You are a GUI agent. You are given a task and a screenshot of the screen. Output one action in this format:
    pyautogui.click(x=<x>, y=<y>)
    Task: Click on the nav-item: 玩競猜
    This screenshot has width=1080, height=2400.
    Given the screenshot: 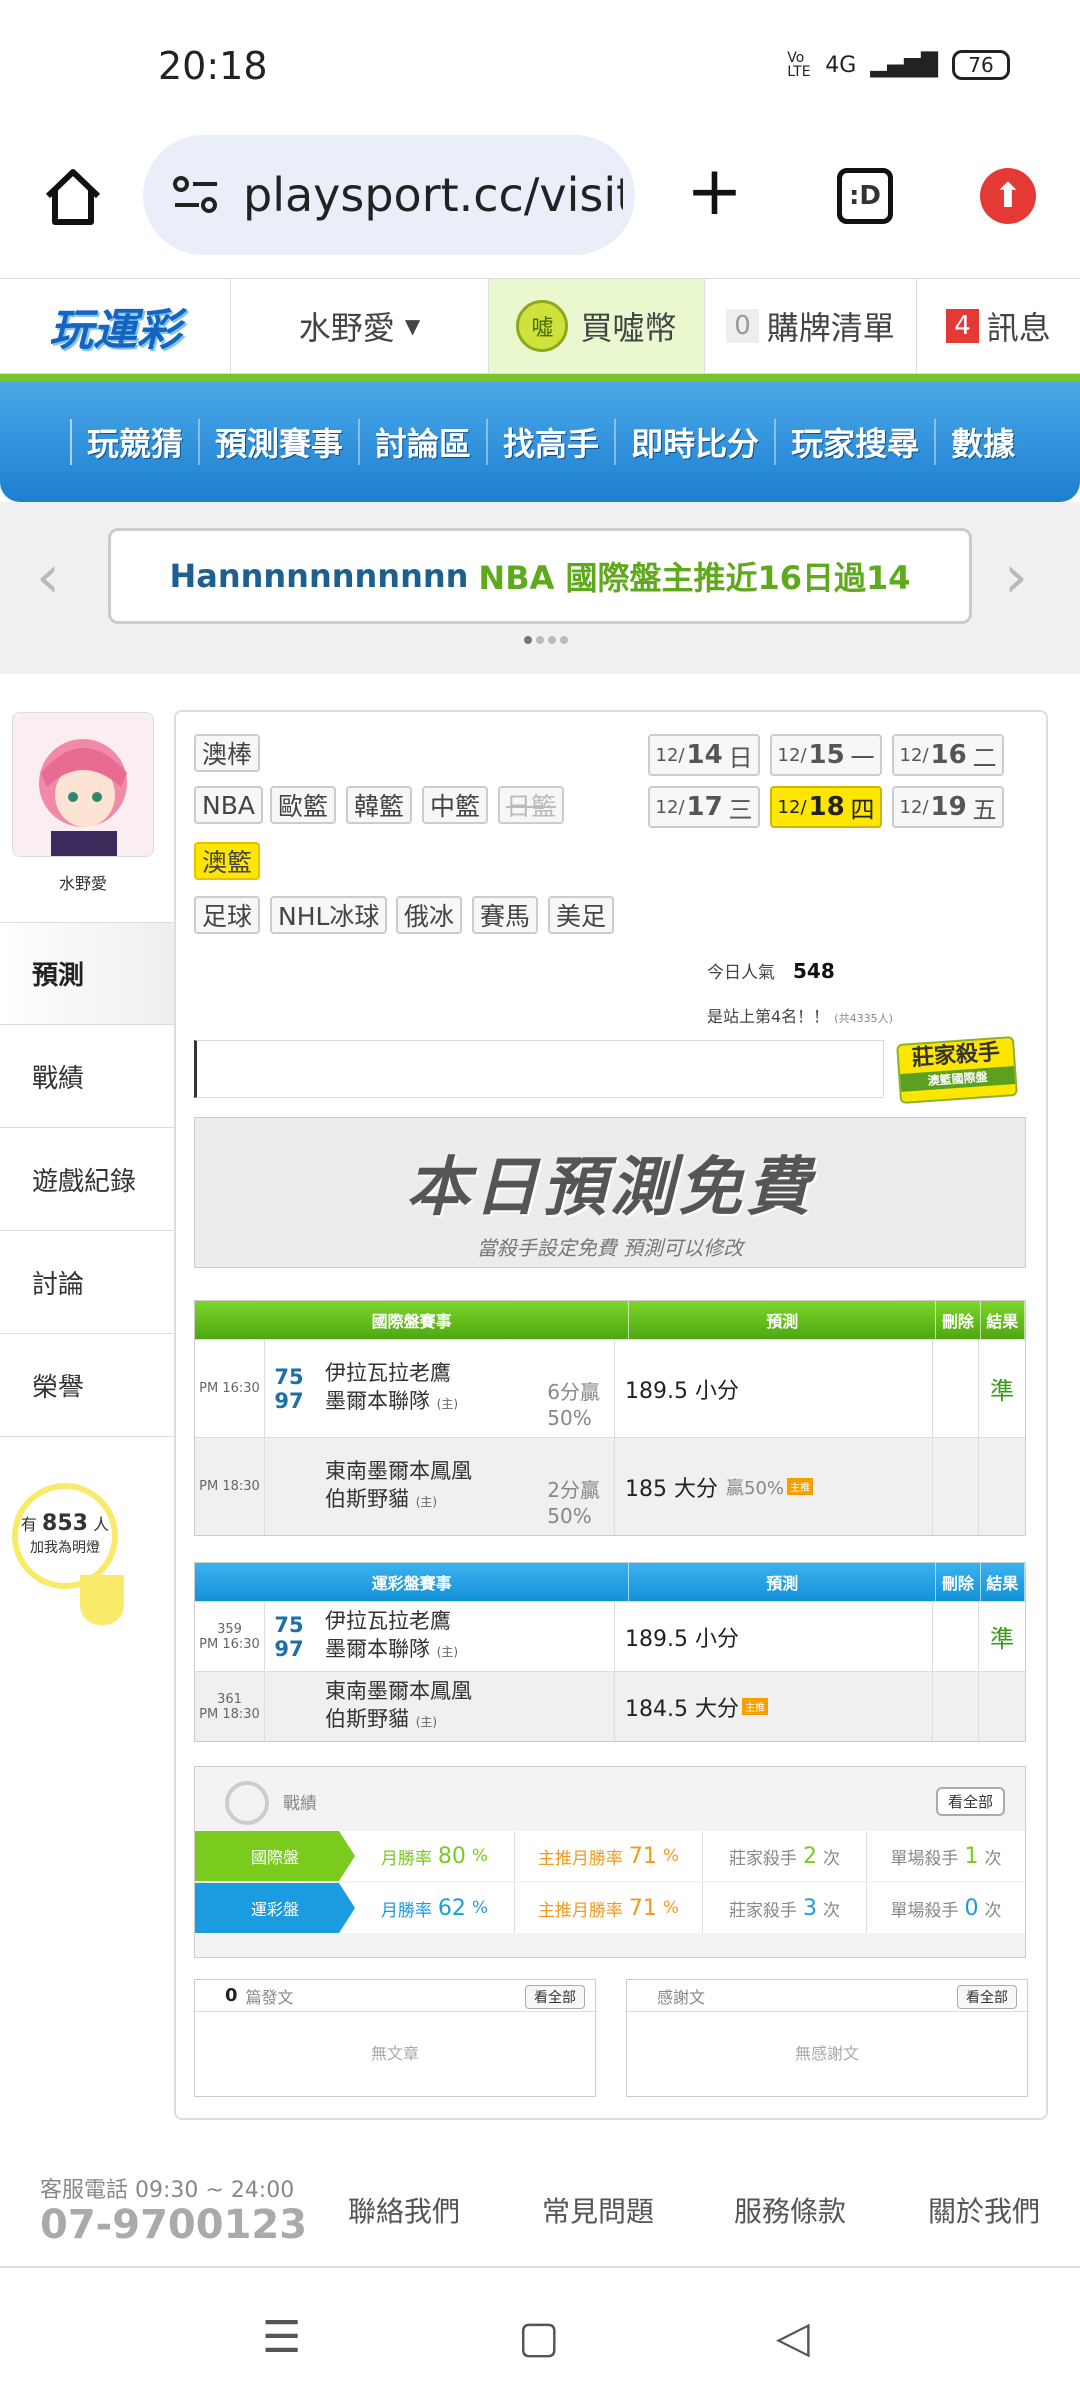 What is the action you would take?
    pyautogui.click(x=134, y=442)
    